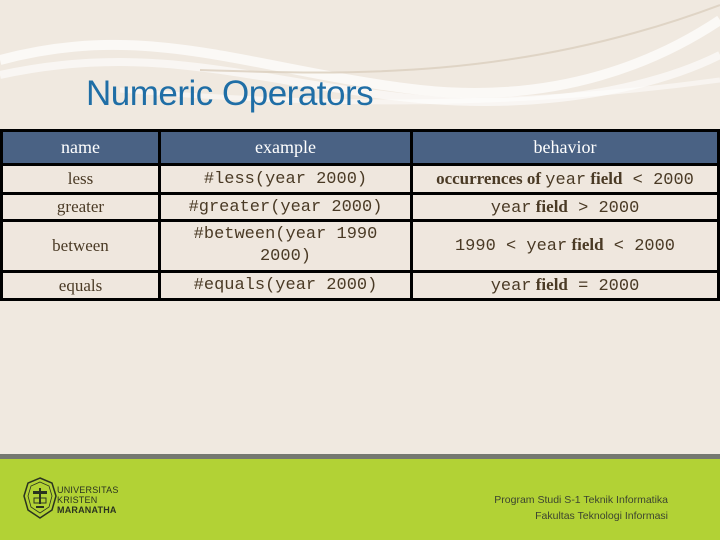 The height and width of the screenshot is (540, 720). I want to click on behavior-prefix: occurrences of, so click(491, 178).